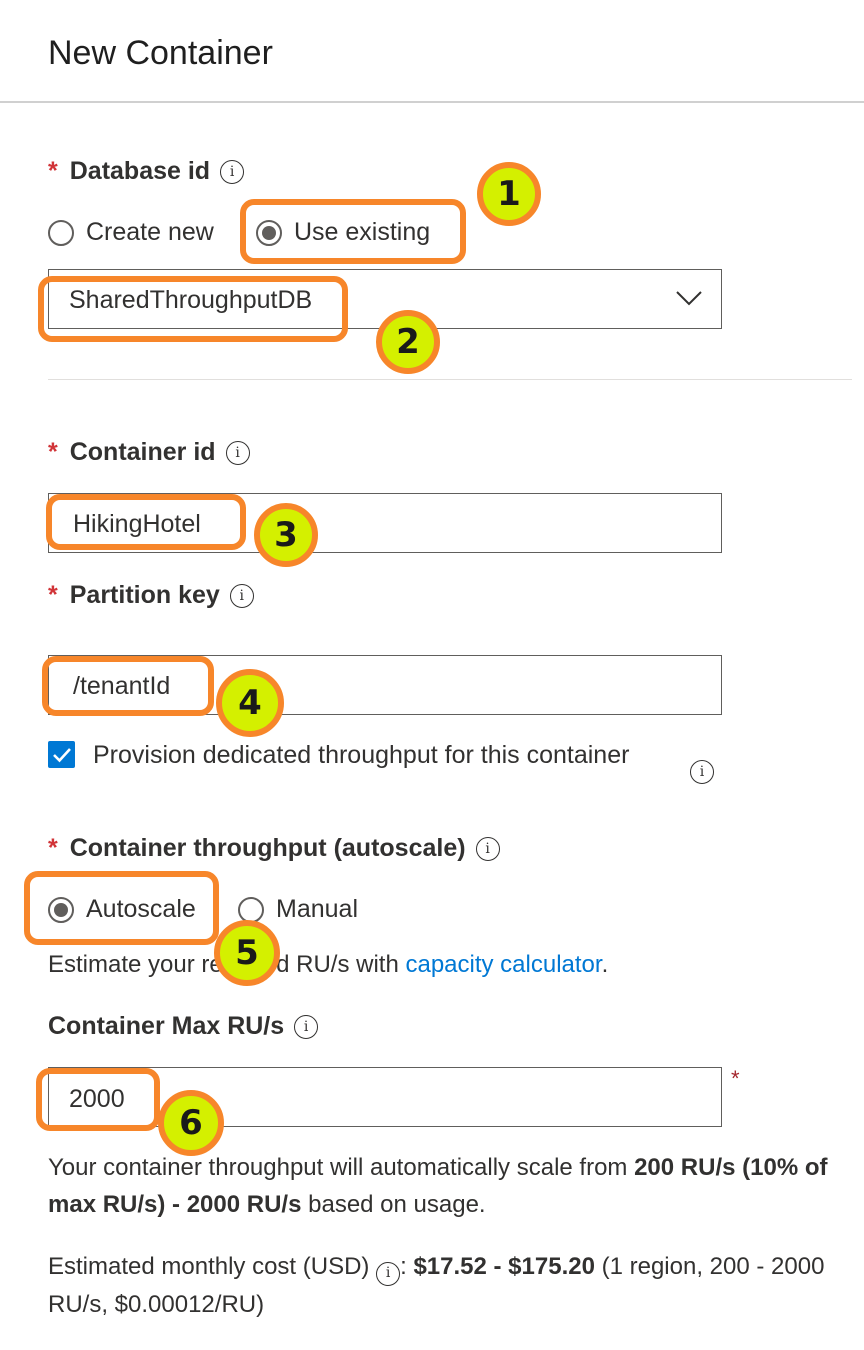 The width and height of the screenshot is (864, 1350). I want to click on radio-manual: Manual, so click(298, 909).